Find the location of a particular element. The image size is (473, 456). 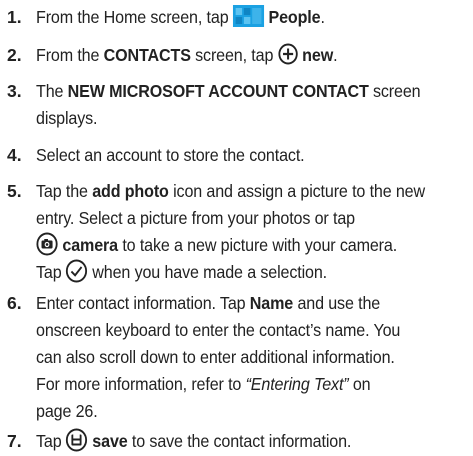

step-number: 6. is located at coordinates (14, 303).